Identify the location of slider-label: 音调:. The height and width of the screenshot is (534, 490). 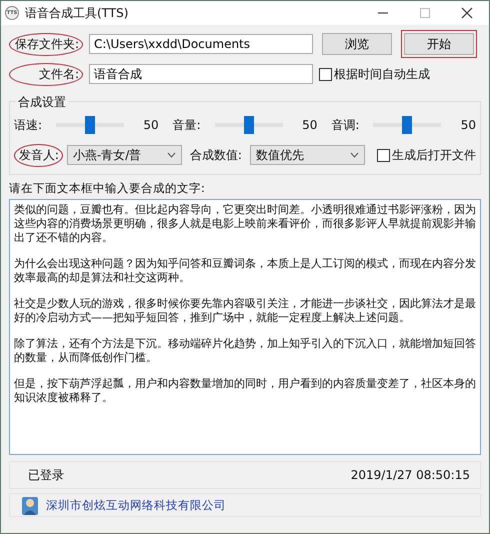
(345, 125).